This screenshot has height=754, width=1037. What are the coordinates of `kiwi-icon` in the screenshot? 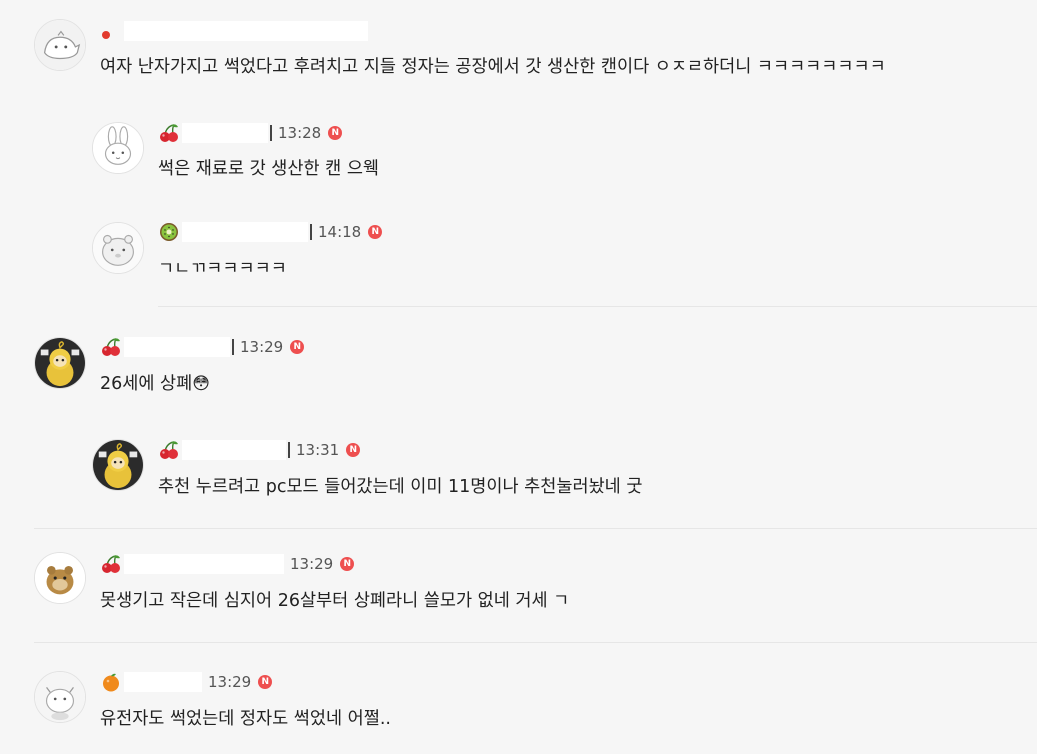 It's located at (169, 232).